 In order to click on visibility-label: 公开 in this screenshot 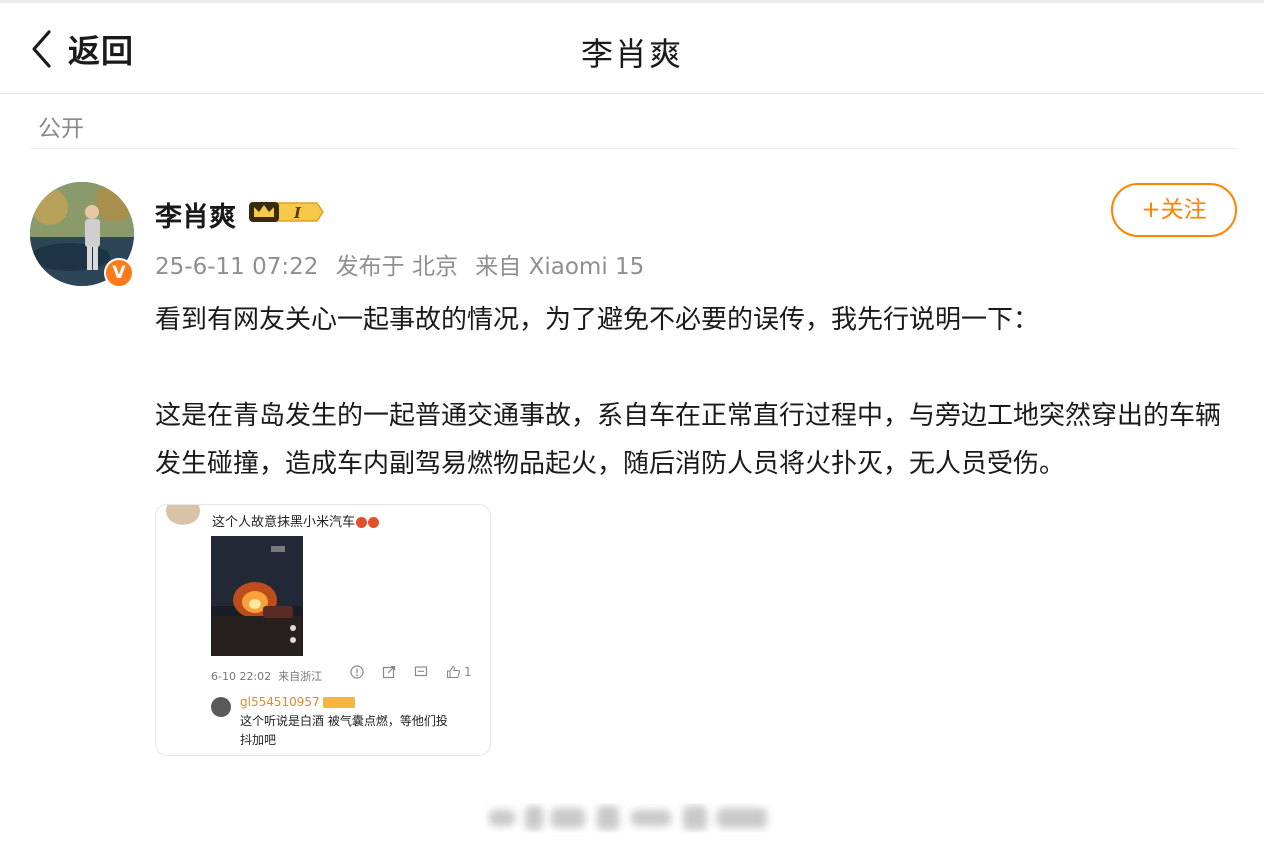, I will do `click(61, 129)`.